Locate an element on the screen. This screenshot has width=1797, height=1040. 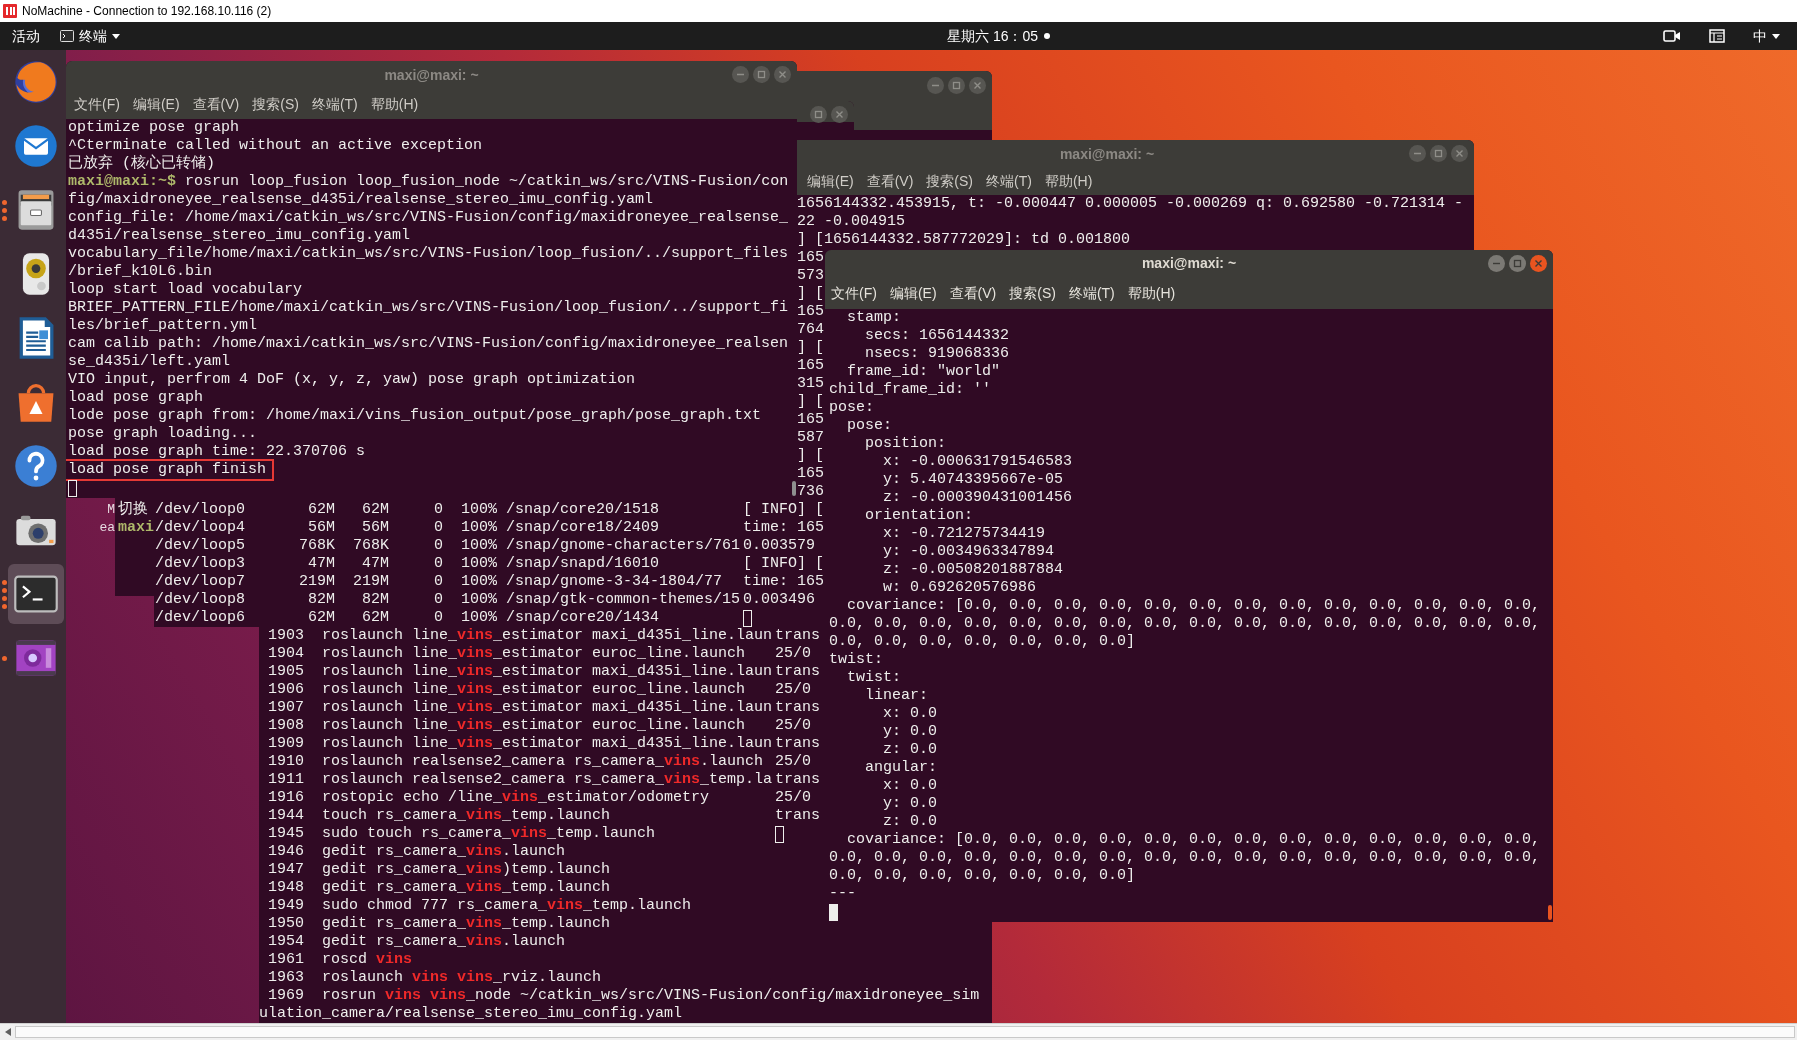
terminal-line: 1907 roslaunch line_vins_estimator maxi_d435i_line.laun is located at coordinates (520, 708).